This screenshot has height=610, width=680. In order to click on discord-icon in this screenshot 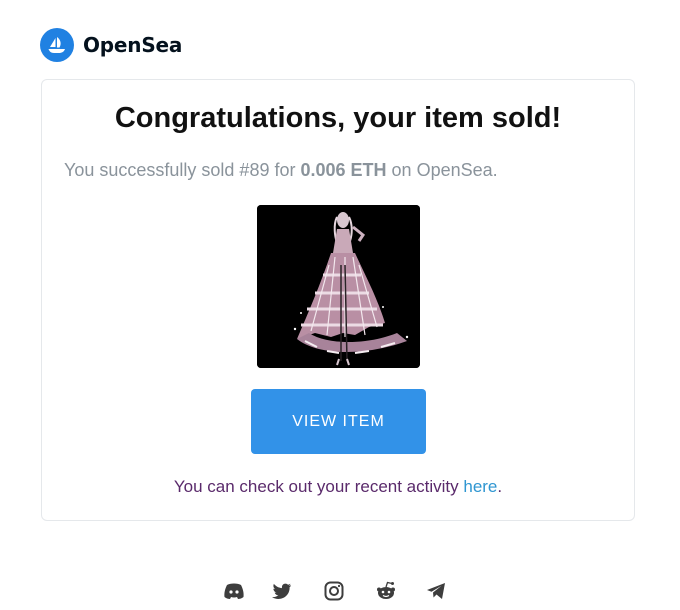, I will do `click(234, 591)`.